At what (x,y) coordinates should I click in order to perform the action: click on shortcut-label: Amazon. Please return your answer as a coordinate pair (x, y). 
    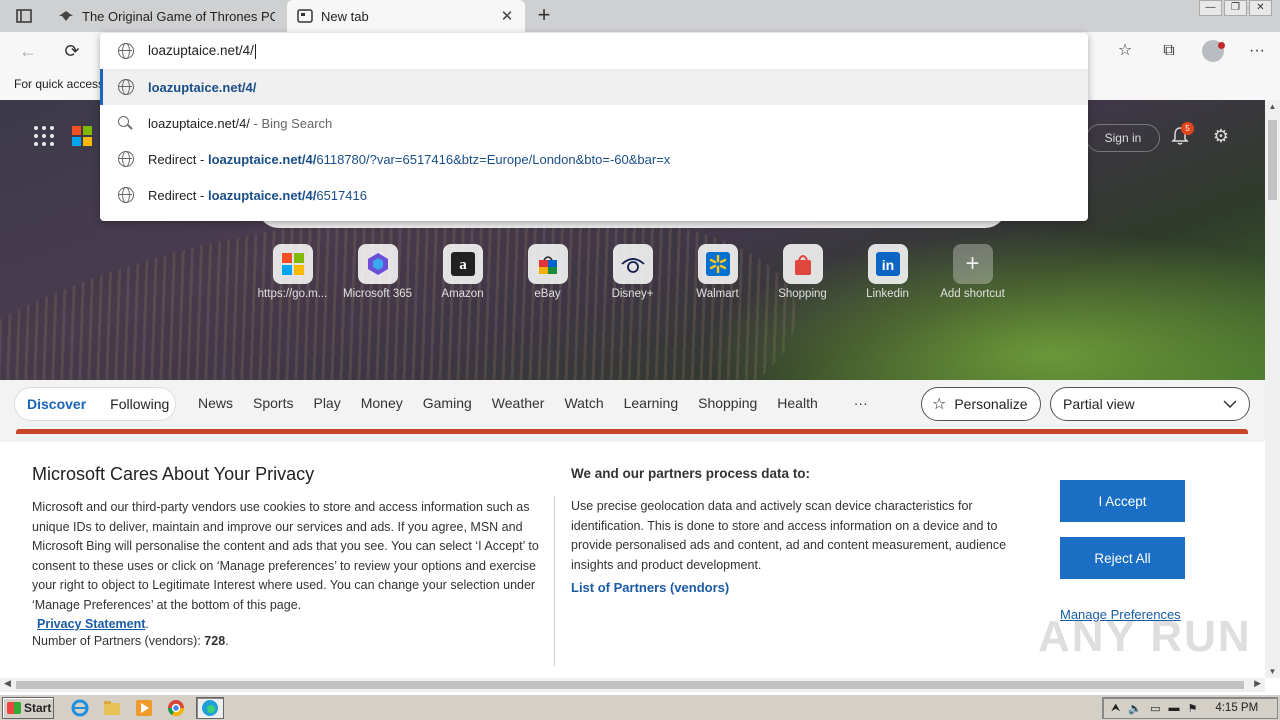
    Looking at the image, I should click on (462, 294).